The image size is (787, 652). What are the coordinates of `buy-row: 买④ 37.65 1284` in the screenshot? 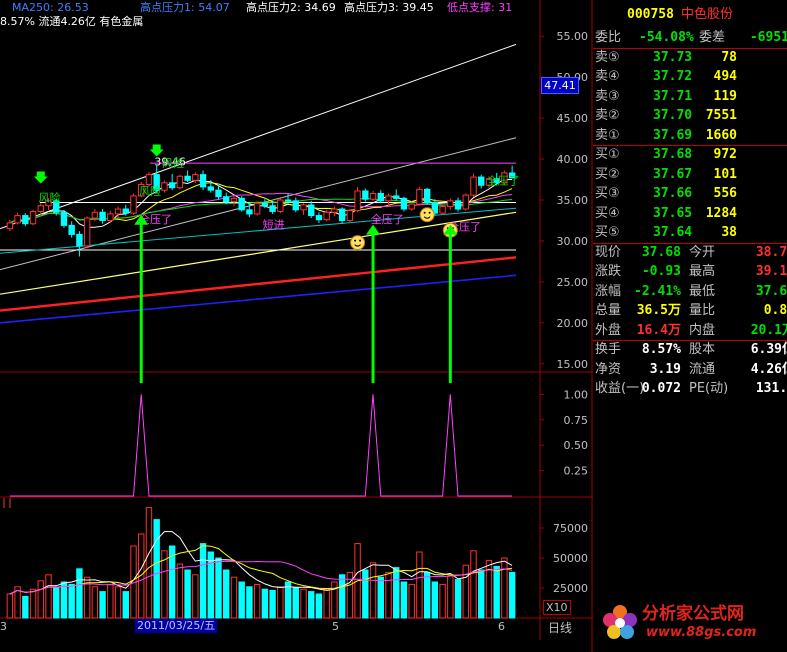 It's located at (690, 213).